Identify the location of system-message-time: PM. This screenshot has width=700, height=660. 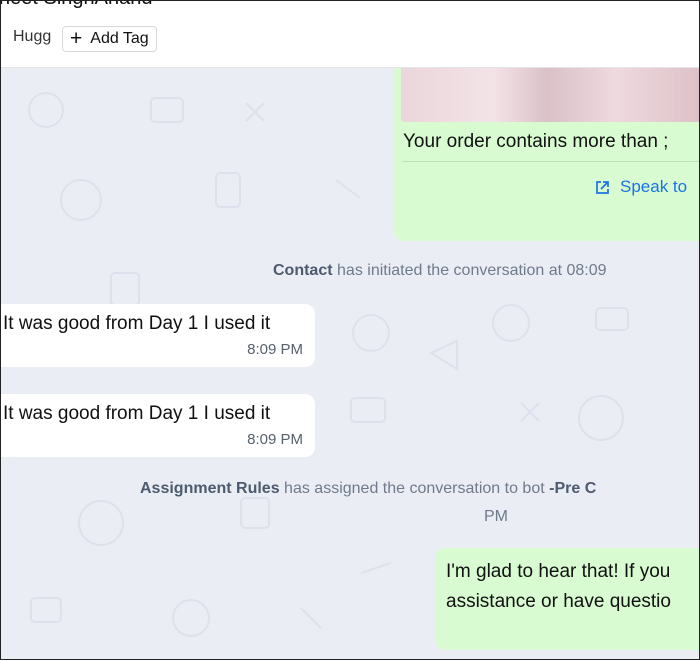
(496, 516).